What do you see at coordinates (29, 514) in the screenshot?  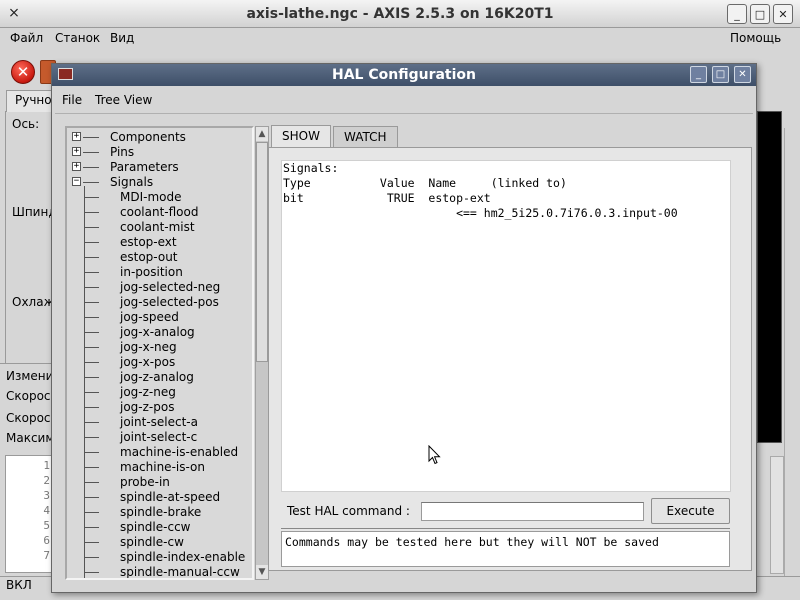 I see `gcode-text-area: 1 2 3 4 5 6 7` at bounding box center [29, 514].